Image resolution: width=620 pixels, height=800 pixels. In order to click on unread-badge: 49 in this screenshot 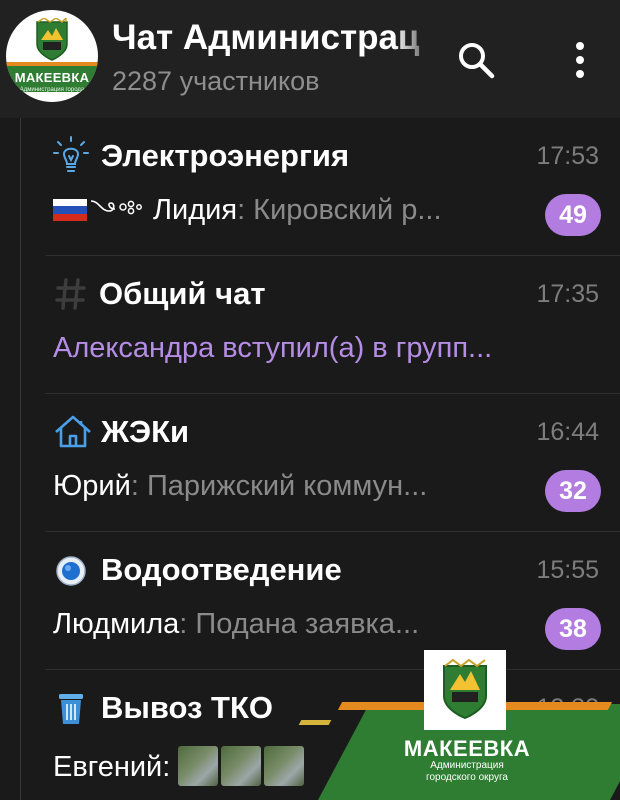, I will do `click(573, 215)`.